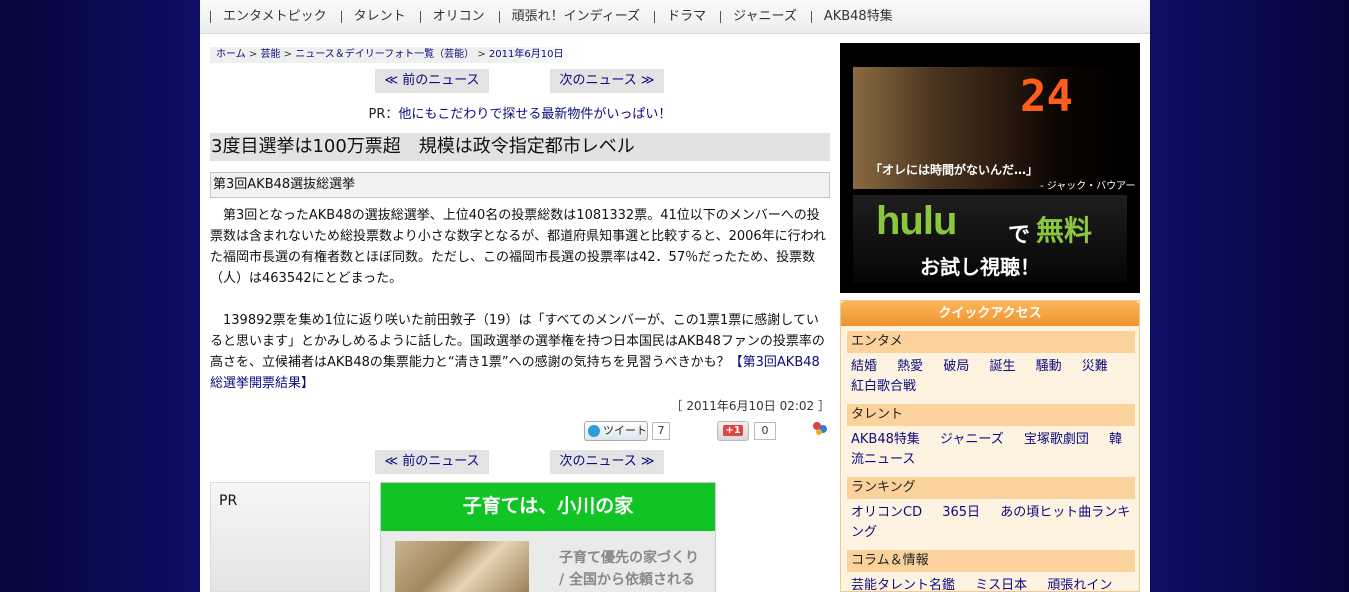 The image size is (1349, 592). What do you see at coordinates (991, 449) in the screenshot?
I see `qa-links-talent: AKB48特集 ジャニーズ 宝塚歌劇団 韓流ニュース` at bounding box center [991, 449].